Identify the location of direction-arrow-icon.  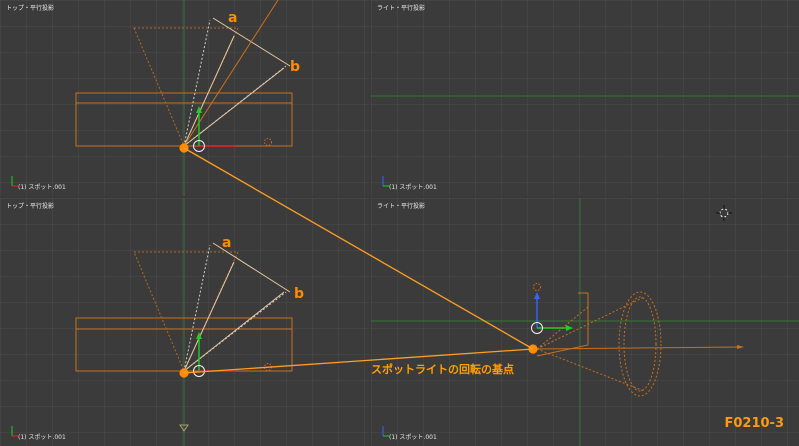
(740, 347).